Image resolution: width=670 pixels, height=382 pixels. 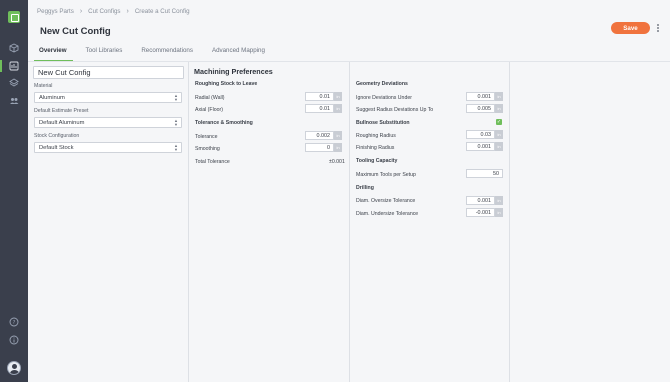 I want to click on stock-select: Default Stock ▲ ▼, so click(x=108, y=147).